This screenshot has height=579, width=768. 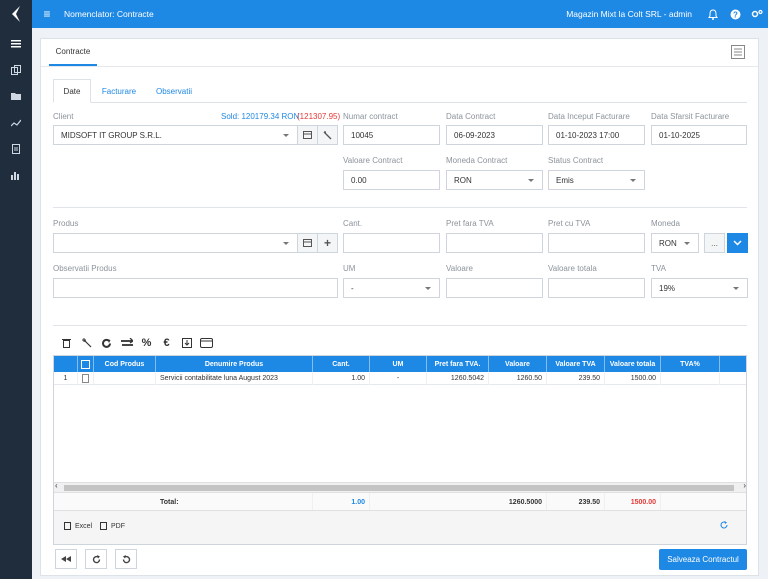 What do you see at coordinates (195, 288) in the screenshot?
I see `observatii-produs-input` at bounding box center [195, 288].